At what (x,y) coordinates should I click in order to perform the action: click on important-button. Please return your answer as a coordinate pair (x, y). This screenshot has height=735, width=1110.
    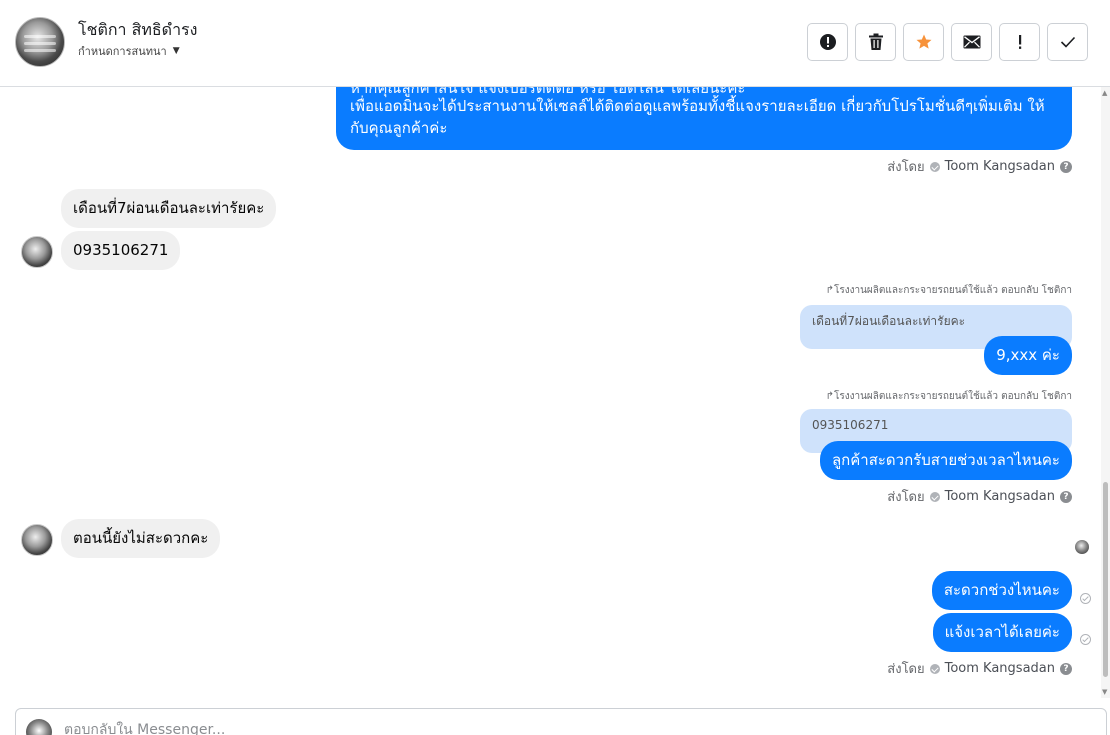
    Looking at the image, I should click on (1019, 42).